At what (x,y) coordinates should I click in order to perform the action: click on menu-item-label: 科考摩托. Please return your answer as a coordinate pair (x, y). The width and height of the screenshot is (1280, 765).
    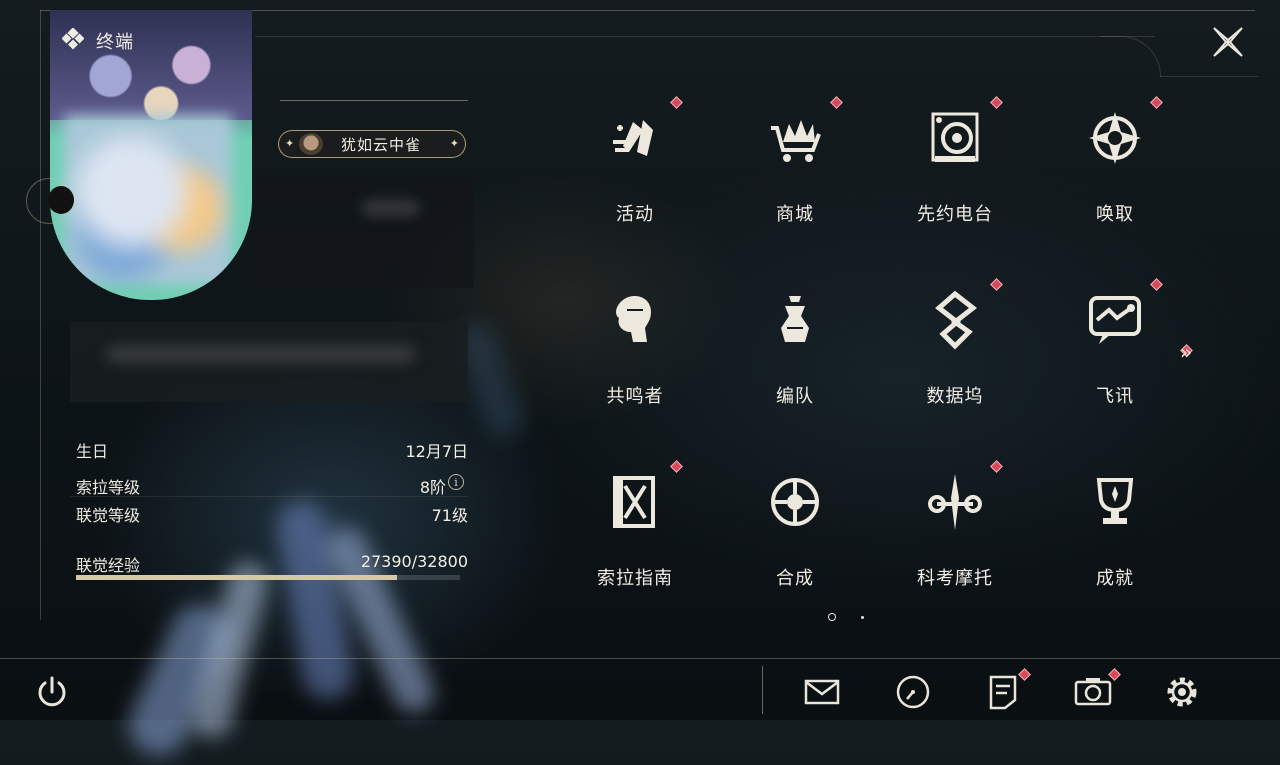
    Looking at the image, I should click on (955, 578).